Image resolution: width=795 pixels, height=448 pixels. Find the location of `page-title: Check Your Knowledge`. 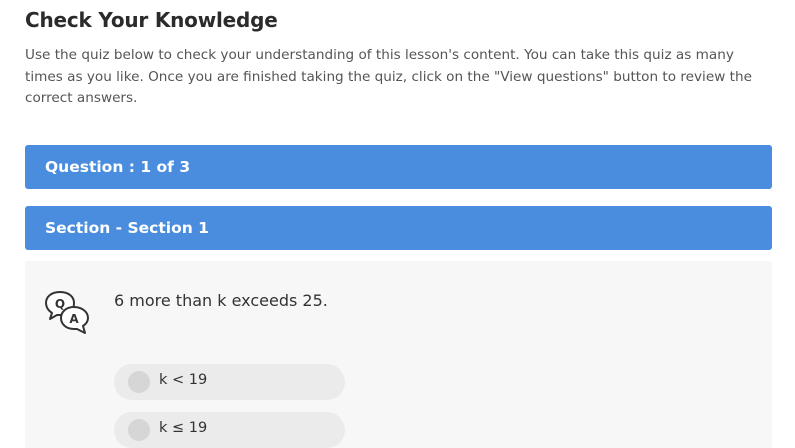

page-title: Check Your Knowledge is located at coordinates (151, 20).